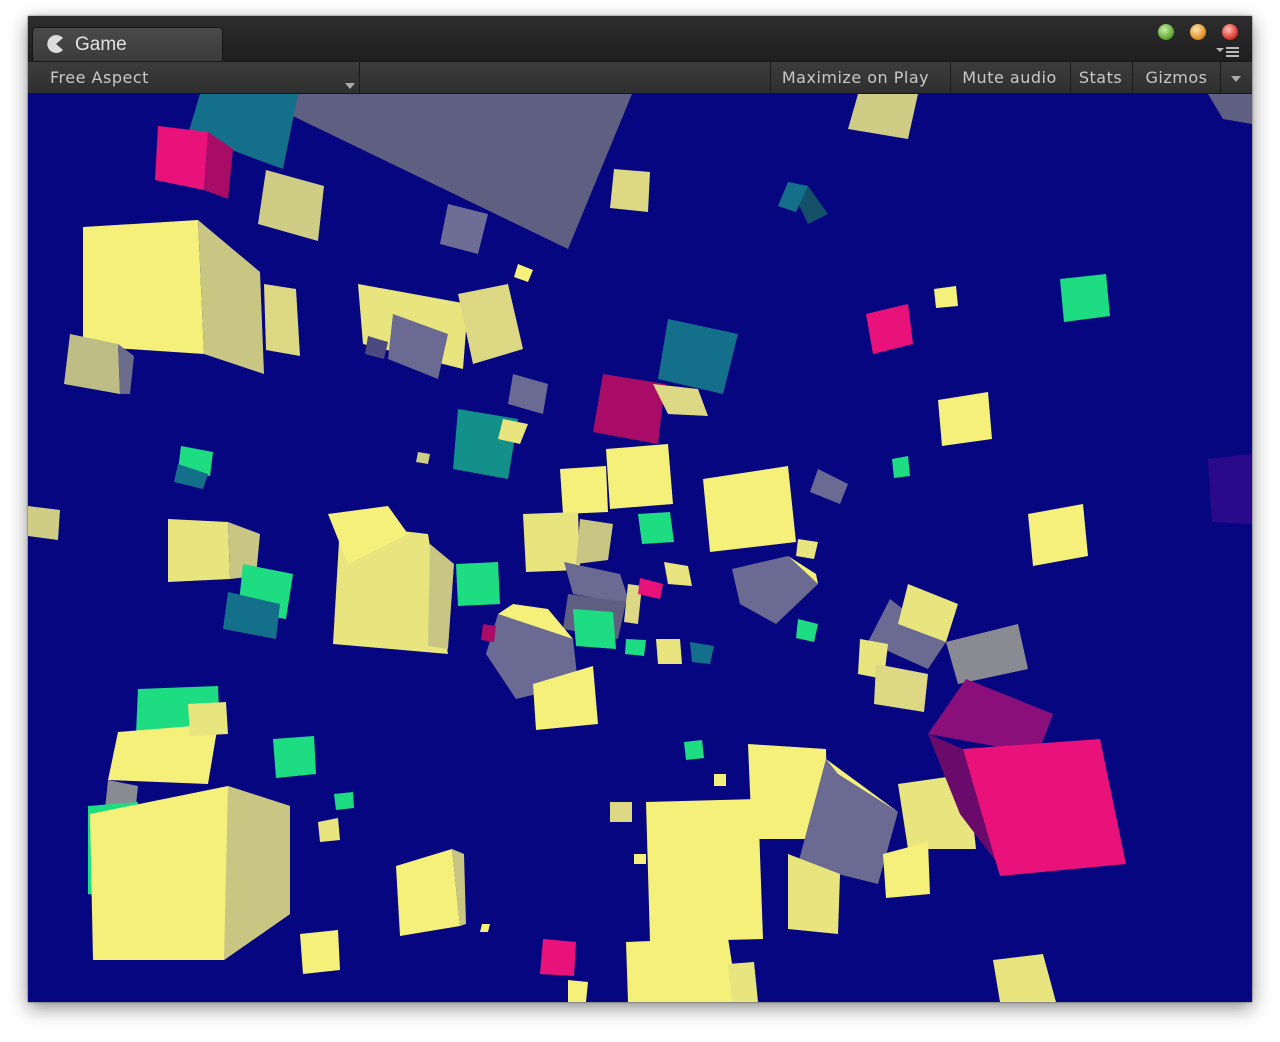 The image size is (1280, 1042). What do you see at coordinates (1235, 77) in the screenshot?
I see `gizmos-dropdown-button` at bounding box center [1235, 77].